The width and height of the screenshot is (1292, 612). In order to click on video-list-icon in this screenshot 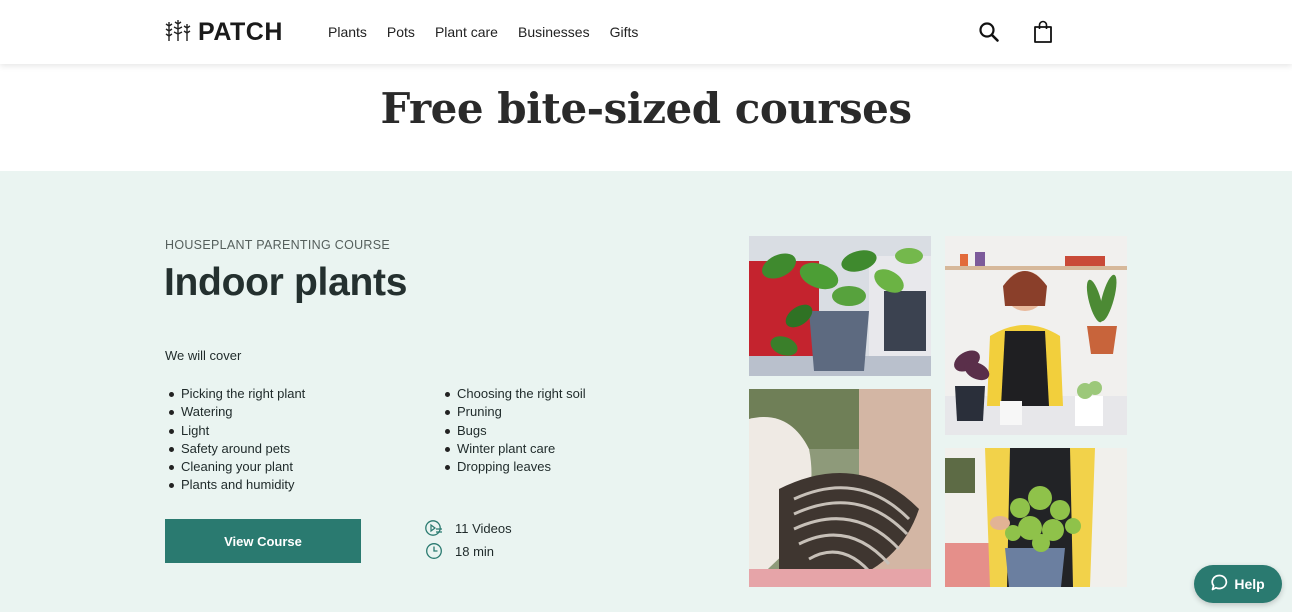, I will do `click(434, 528)`.